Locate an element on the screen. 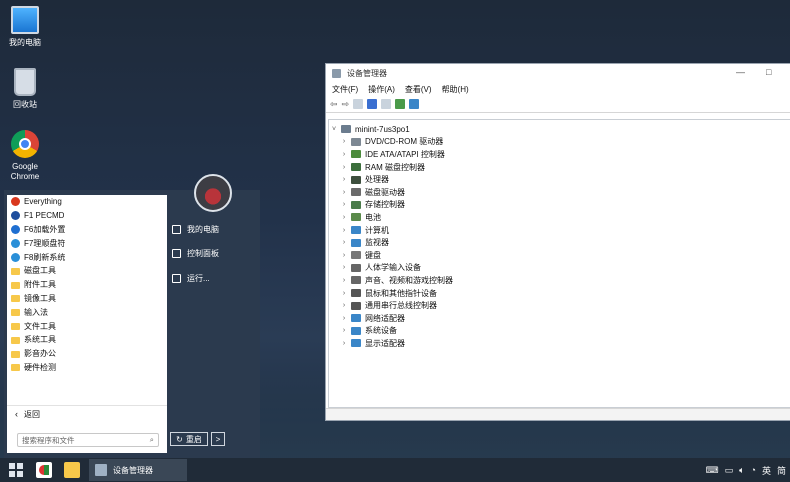  menu-action: 操作(A) is located at coordinates (381, 89).